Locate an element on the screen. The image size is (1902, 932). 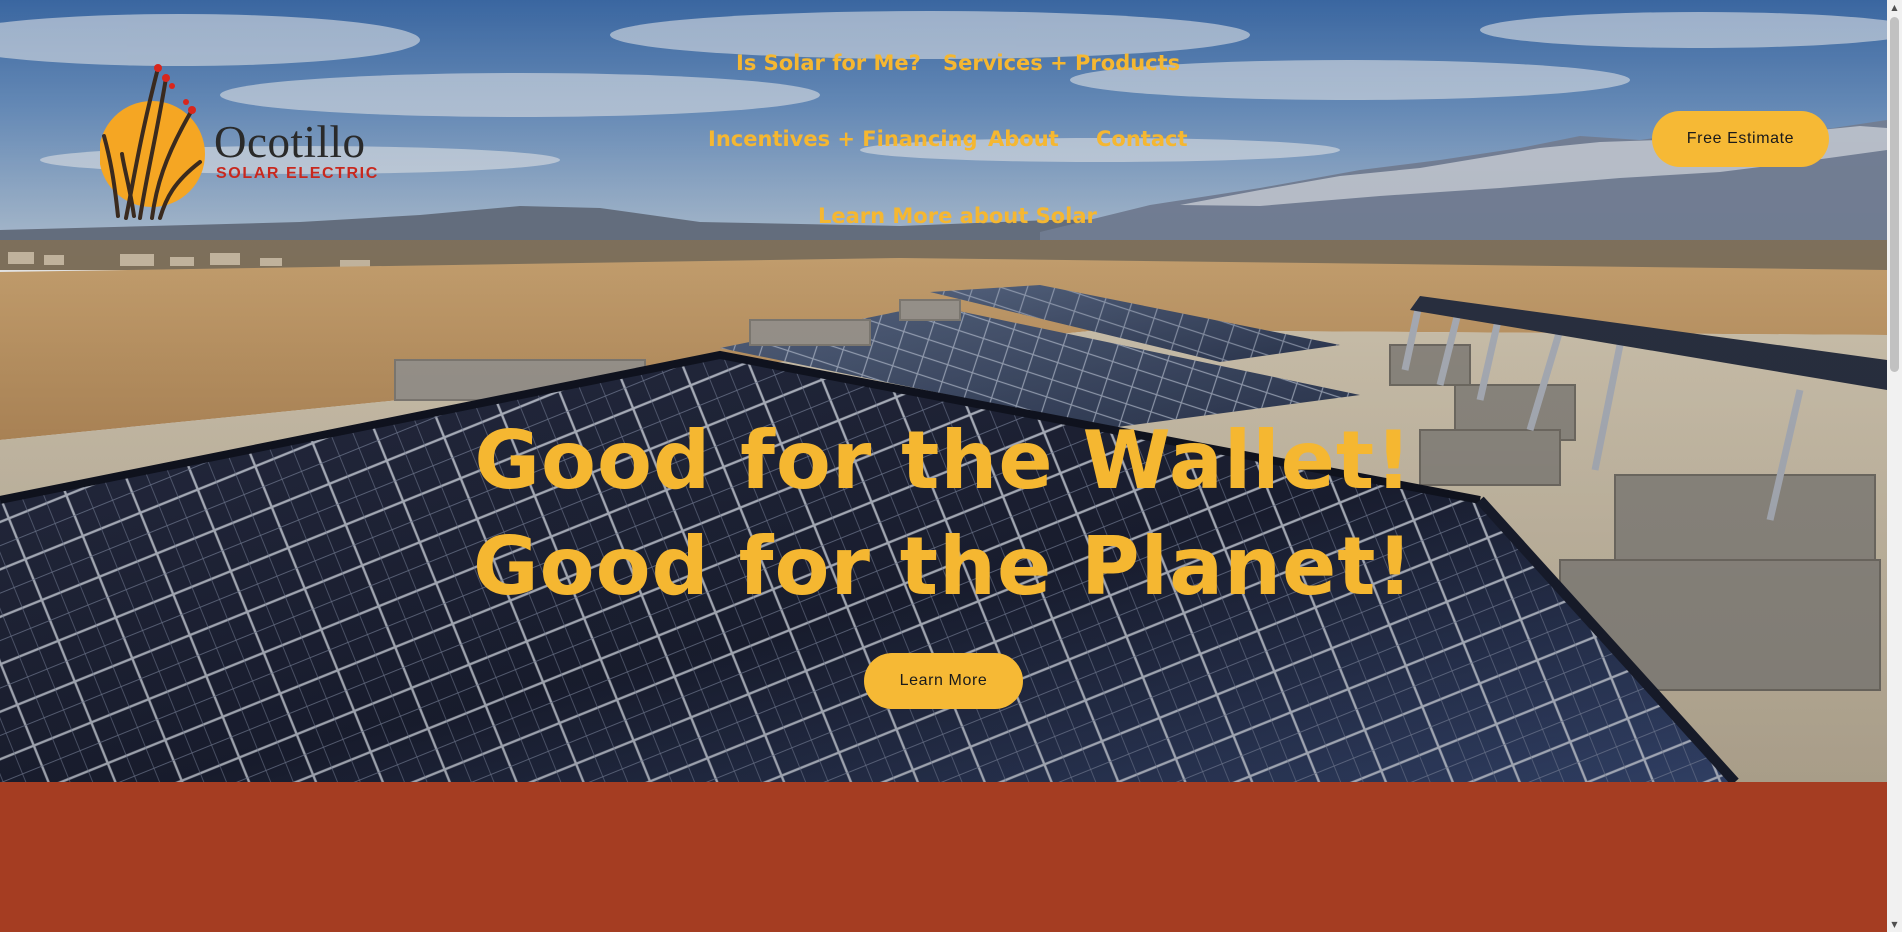
brand-name: Ocotillo is located at coordinates (290, 142).